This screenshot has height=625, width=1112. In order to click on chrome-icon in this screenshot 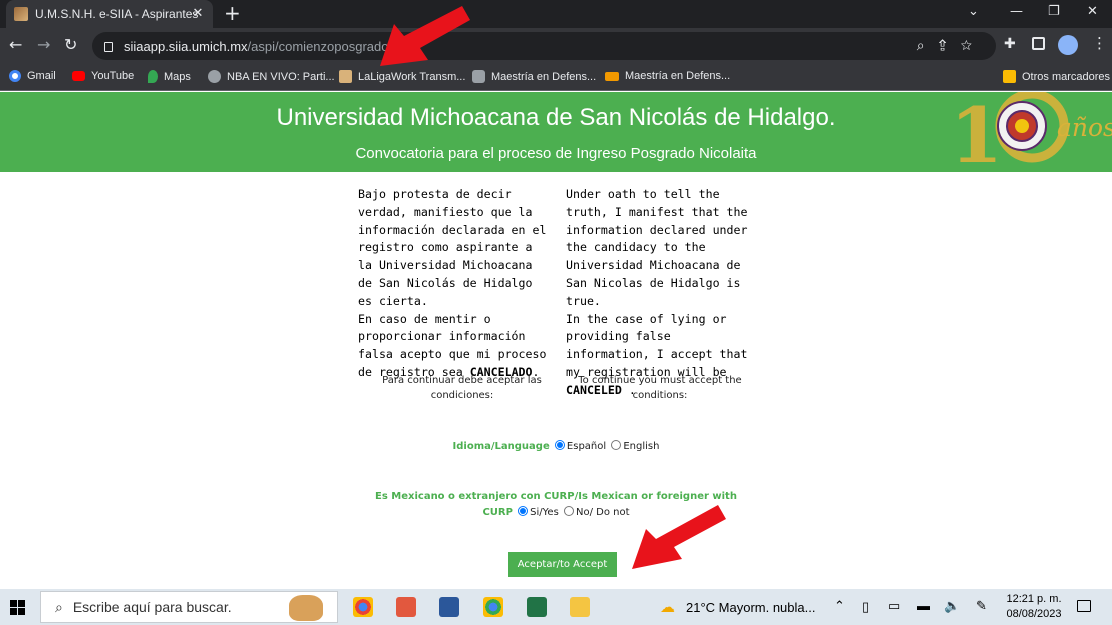, I will do `click(363, 607)`.